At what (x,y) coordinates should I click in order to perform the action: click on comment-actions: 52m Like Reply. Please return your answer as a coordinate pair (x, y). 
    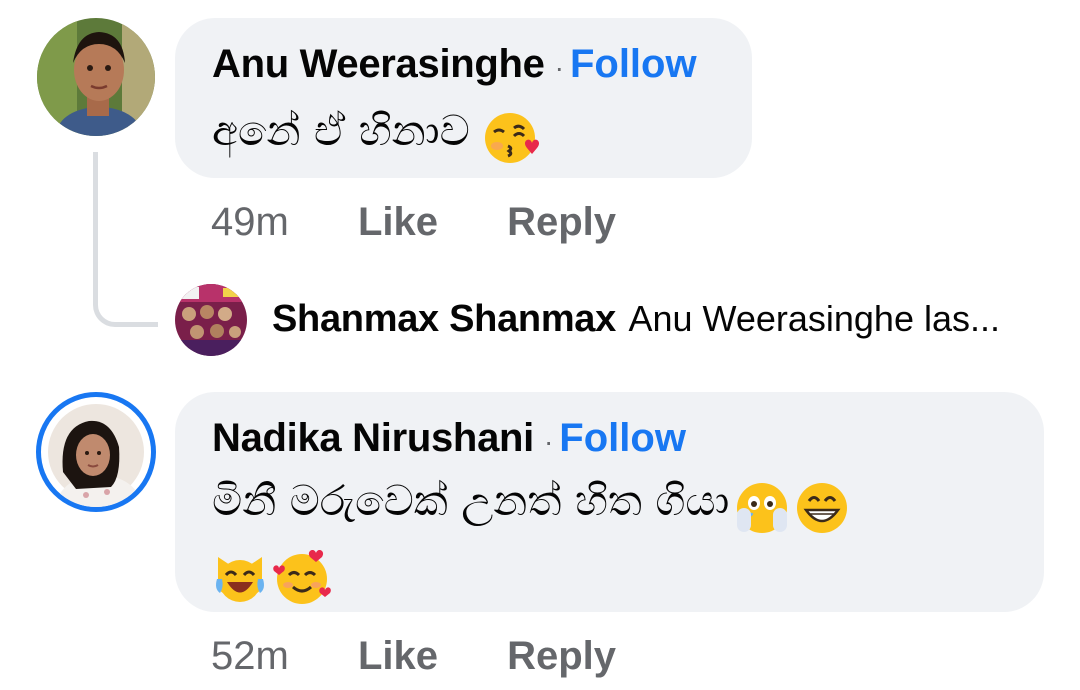
    Looking at the image, I should click on (413, 656).